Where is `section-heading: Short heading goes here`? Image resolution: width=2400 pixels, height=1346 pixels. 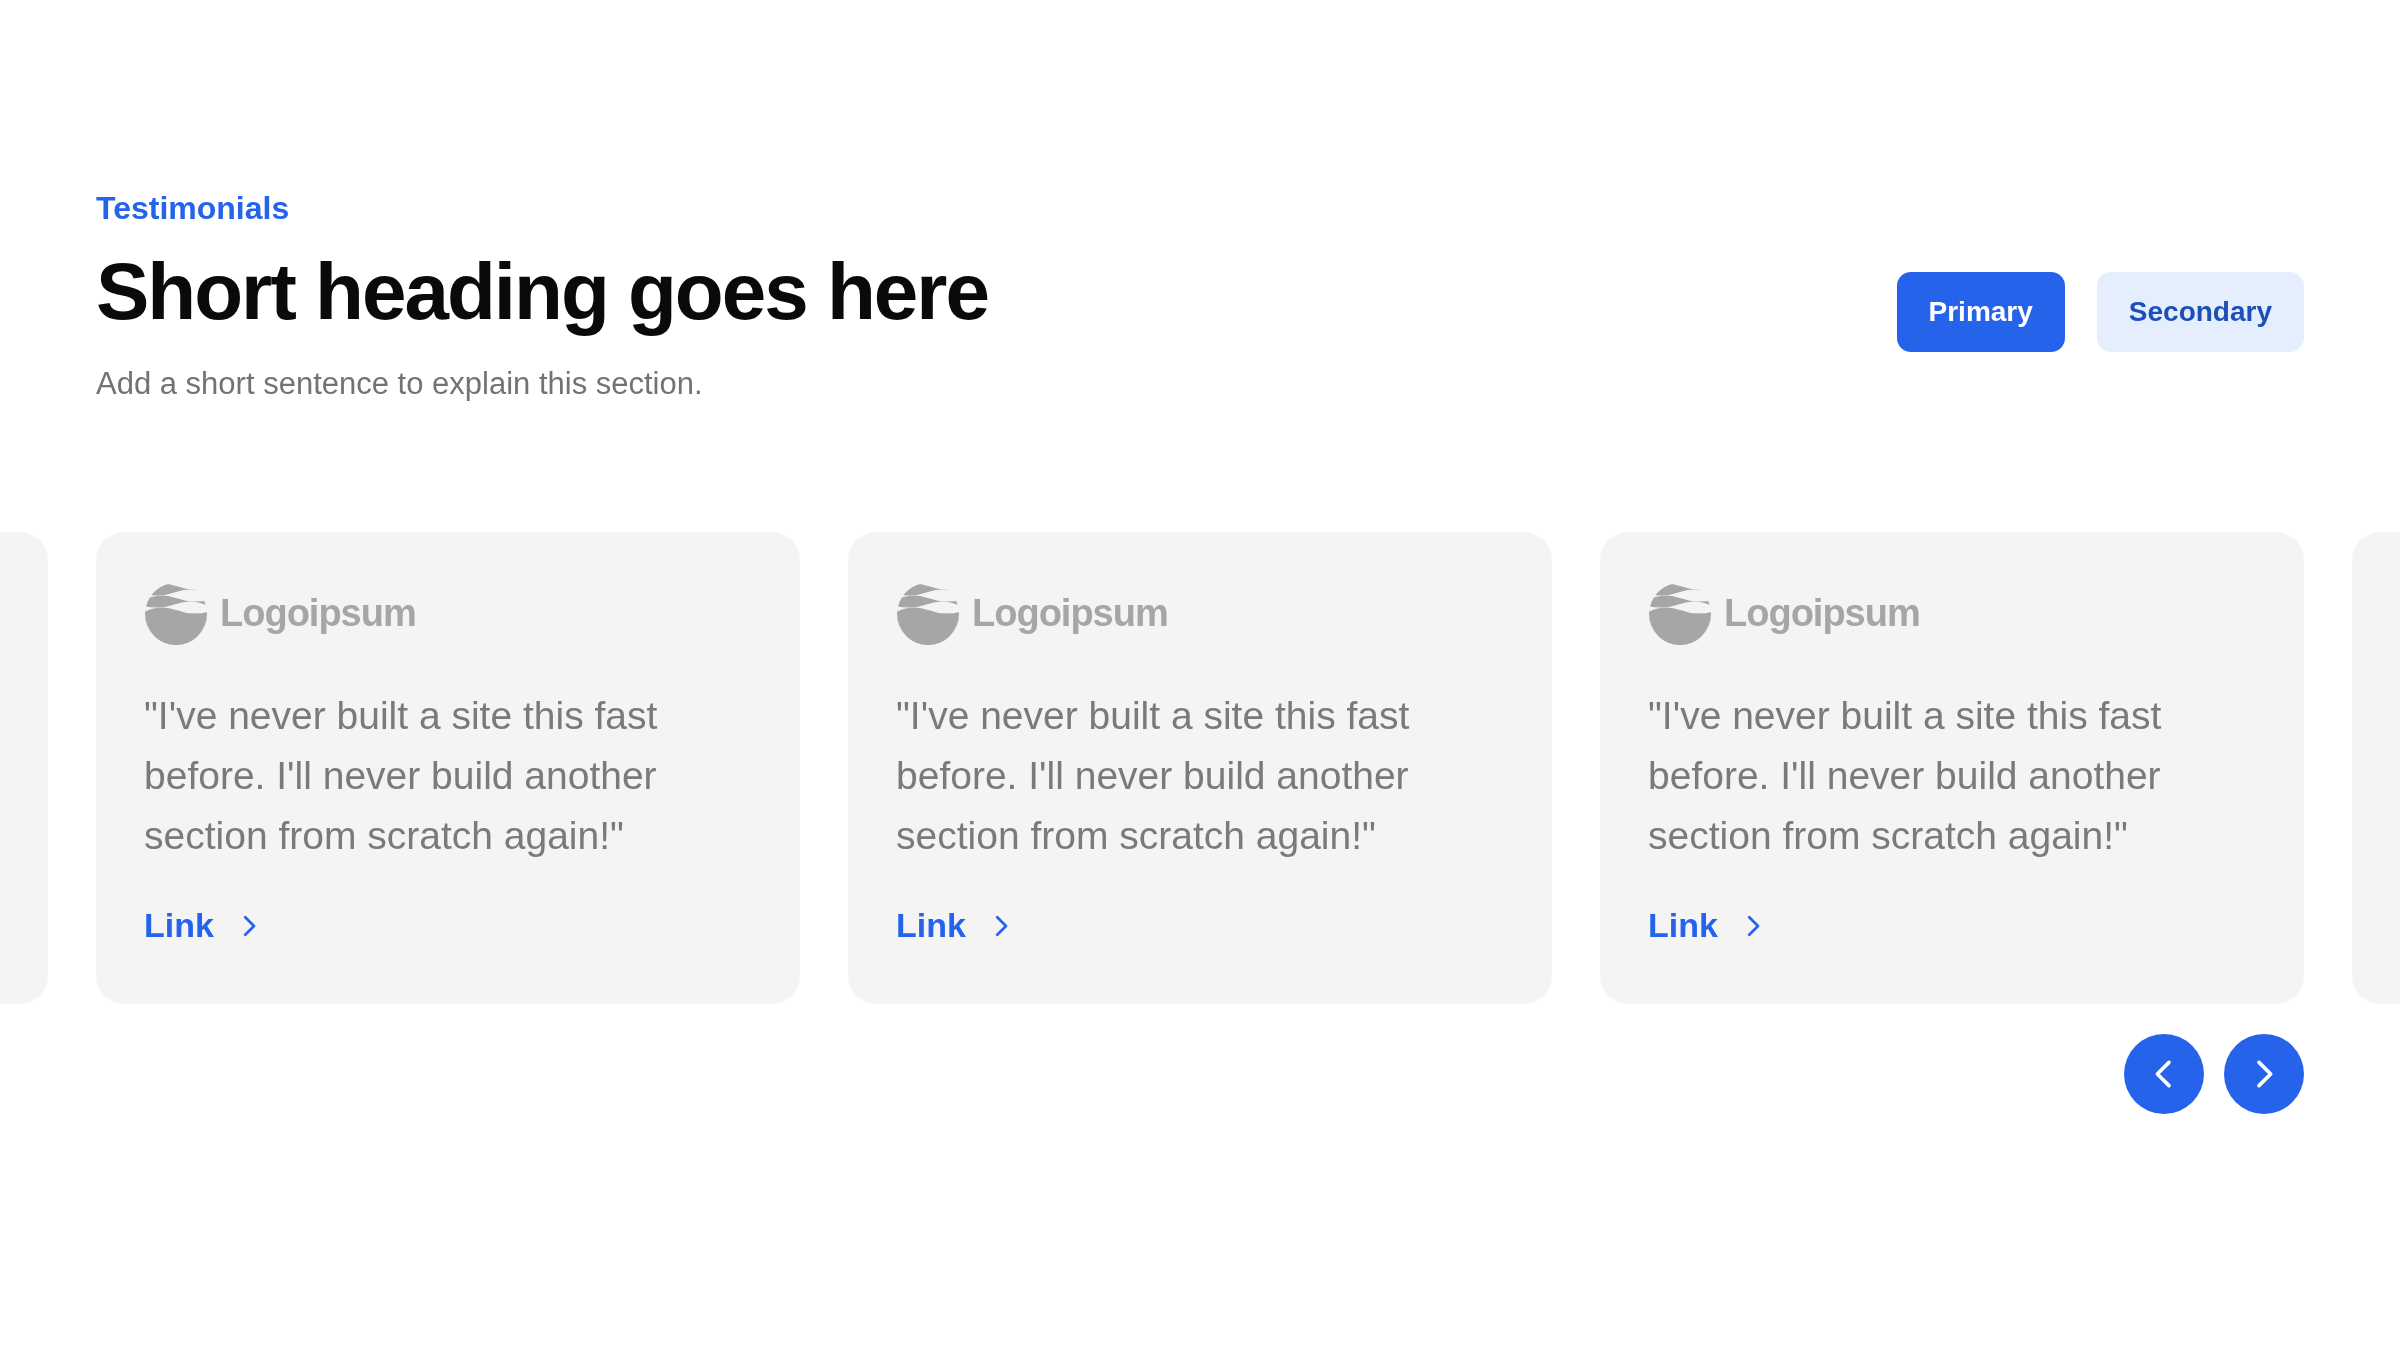
section-heading: Short heading goes here is located at coordinates (542, 292).